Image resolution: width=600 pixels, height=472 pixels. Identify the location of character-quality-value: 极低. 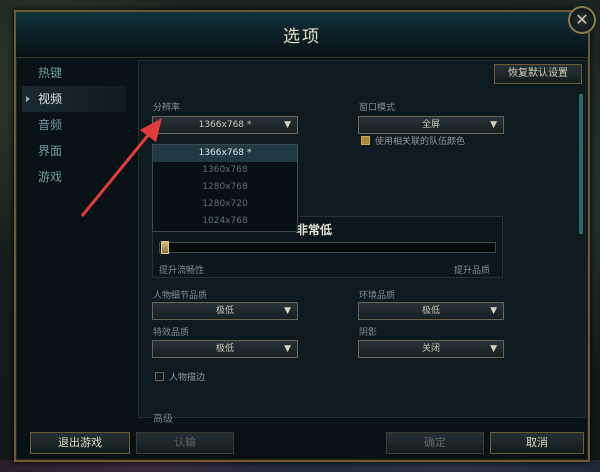
(224, 311).